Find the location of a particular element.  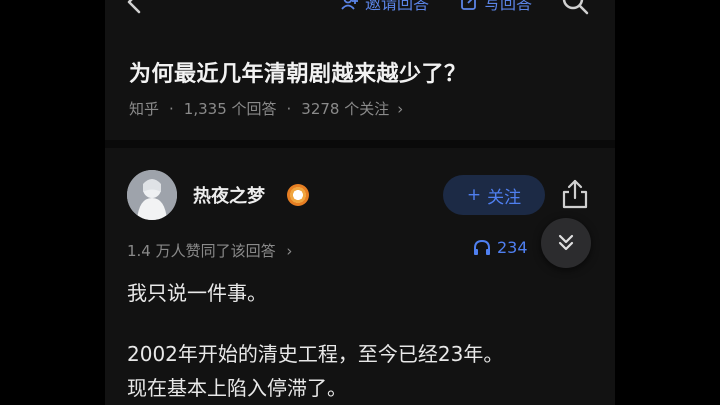

follow-button: + 关注 is located at coordinates (494, 195).